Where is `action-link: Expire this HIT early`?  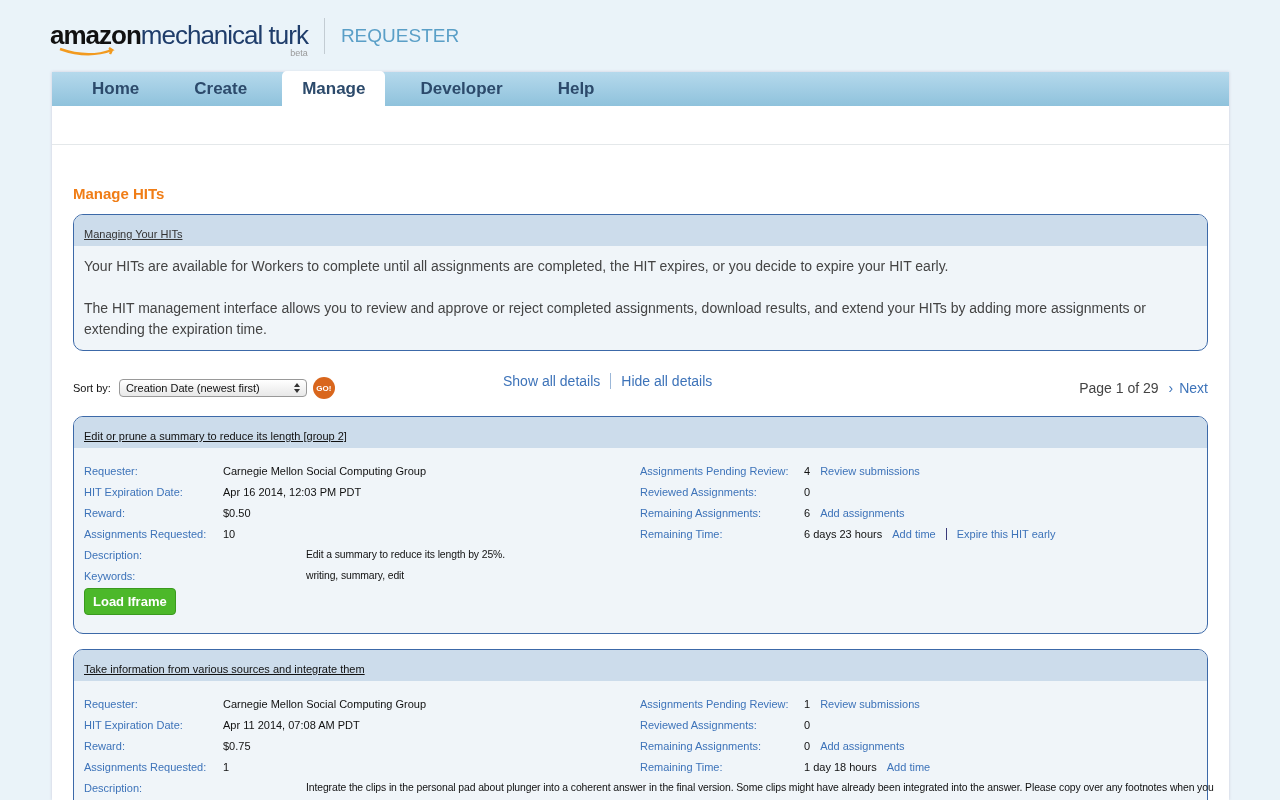 action-link: Expire this HIT early is located at coordinates (1005, 533).